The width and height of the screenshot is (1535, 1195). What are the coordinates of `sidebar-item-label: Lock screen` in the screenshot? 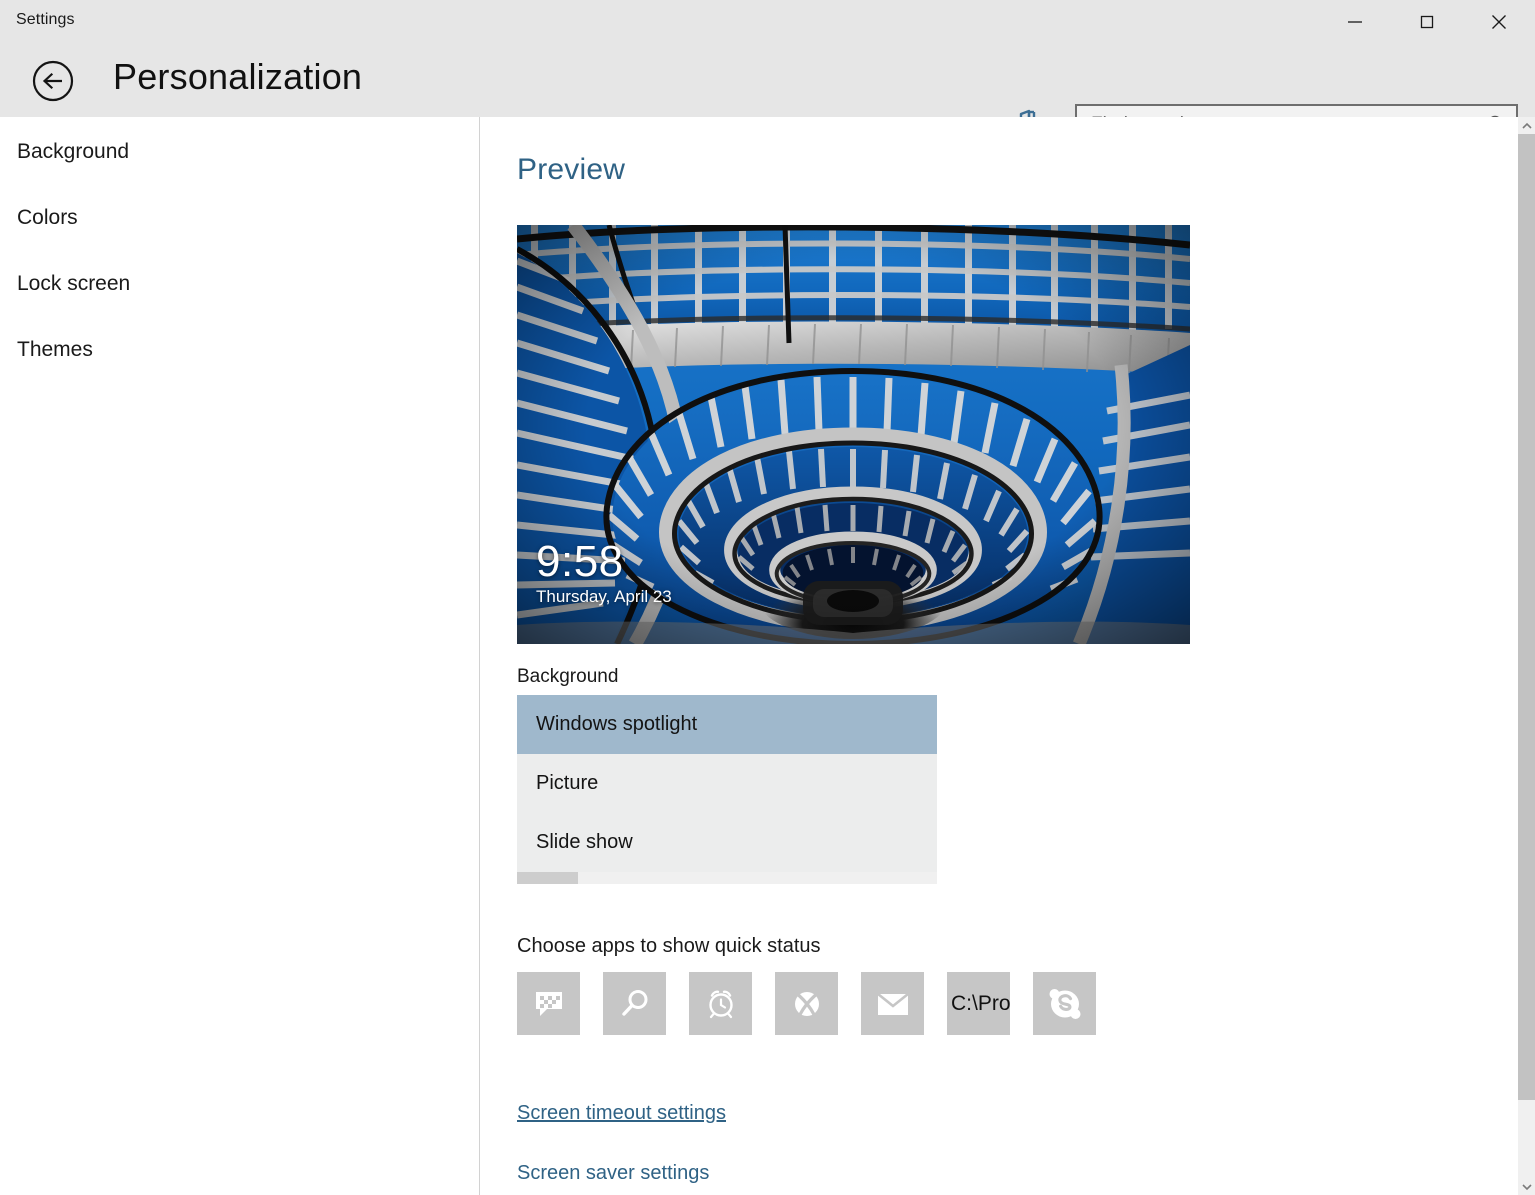 It's located at (74, 283).